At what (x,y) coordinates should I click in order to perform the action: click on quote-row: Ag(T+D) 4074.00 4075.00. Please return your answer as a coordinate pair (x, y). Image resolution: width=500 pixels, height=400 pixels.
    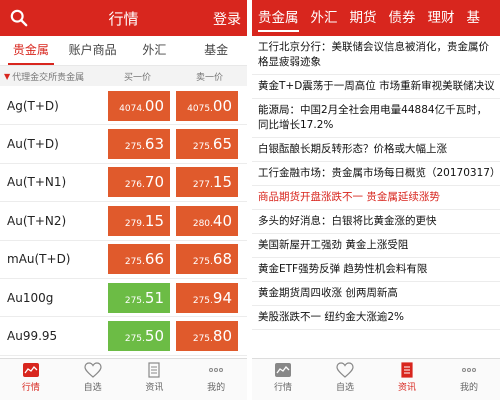
    Looking at the image, I should click on (123, 106).